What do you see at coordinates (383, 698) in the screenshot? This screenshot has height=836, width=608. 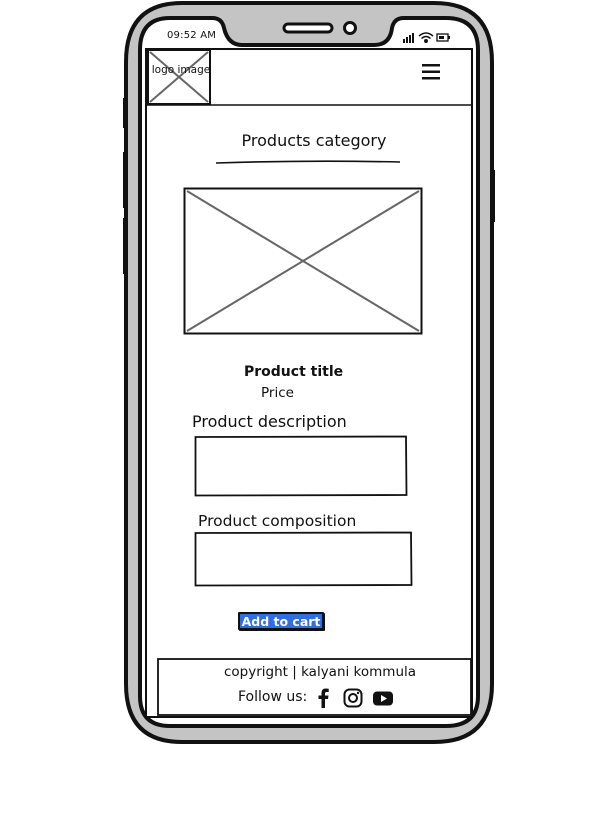 I see `youtube-icon` at bounding box center [383, 698].